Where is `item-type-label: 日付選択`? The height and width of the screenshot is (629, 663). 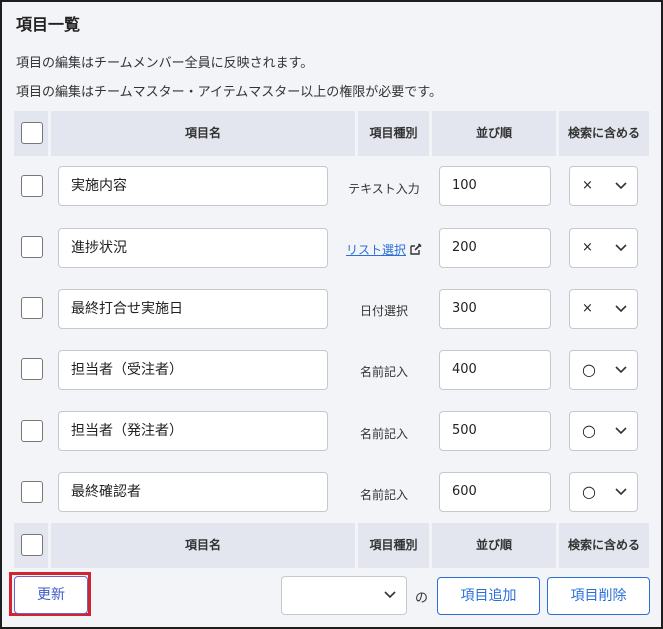 item-type-label: 日付選択 is located at coordinates (383, 311).